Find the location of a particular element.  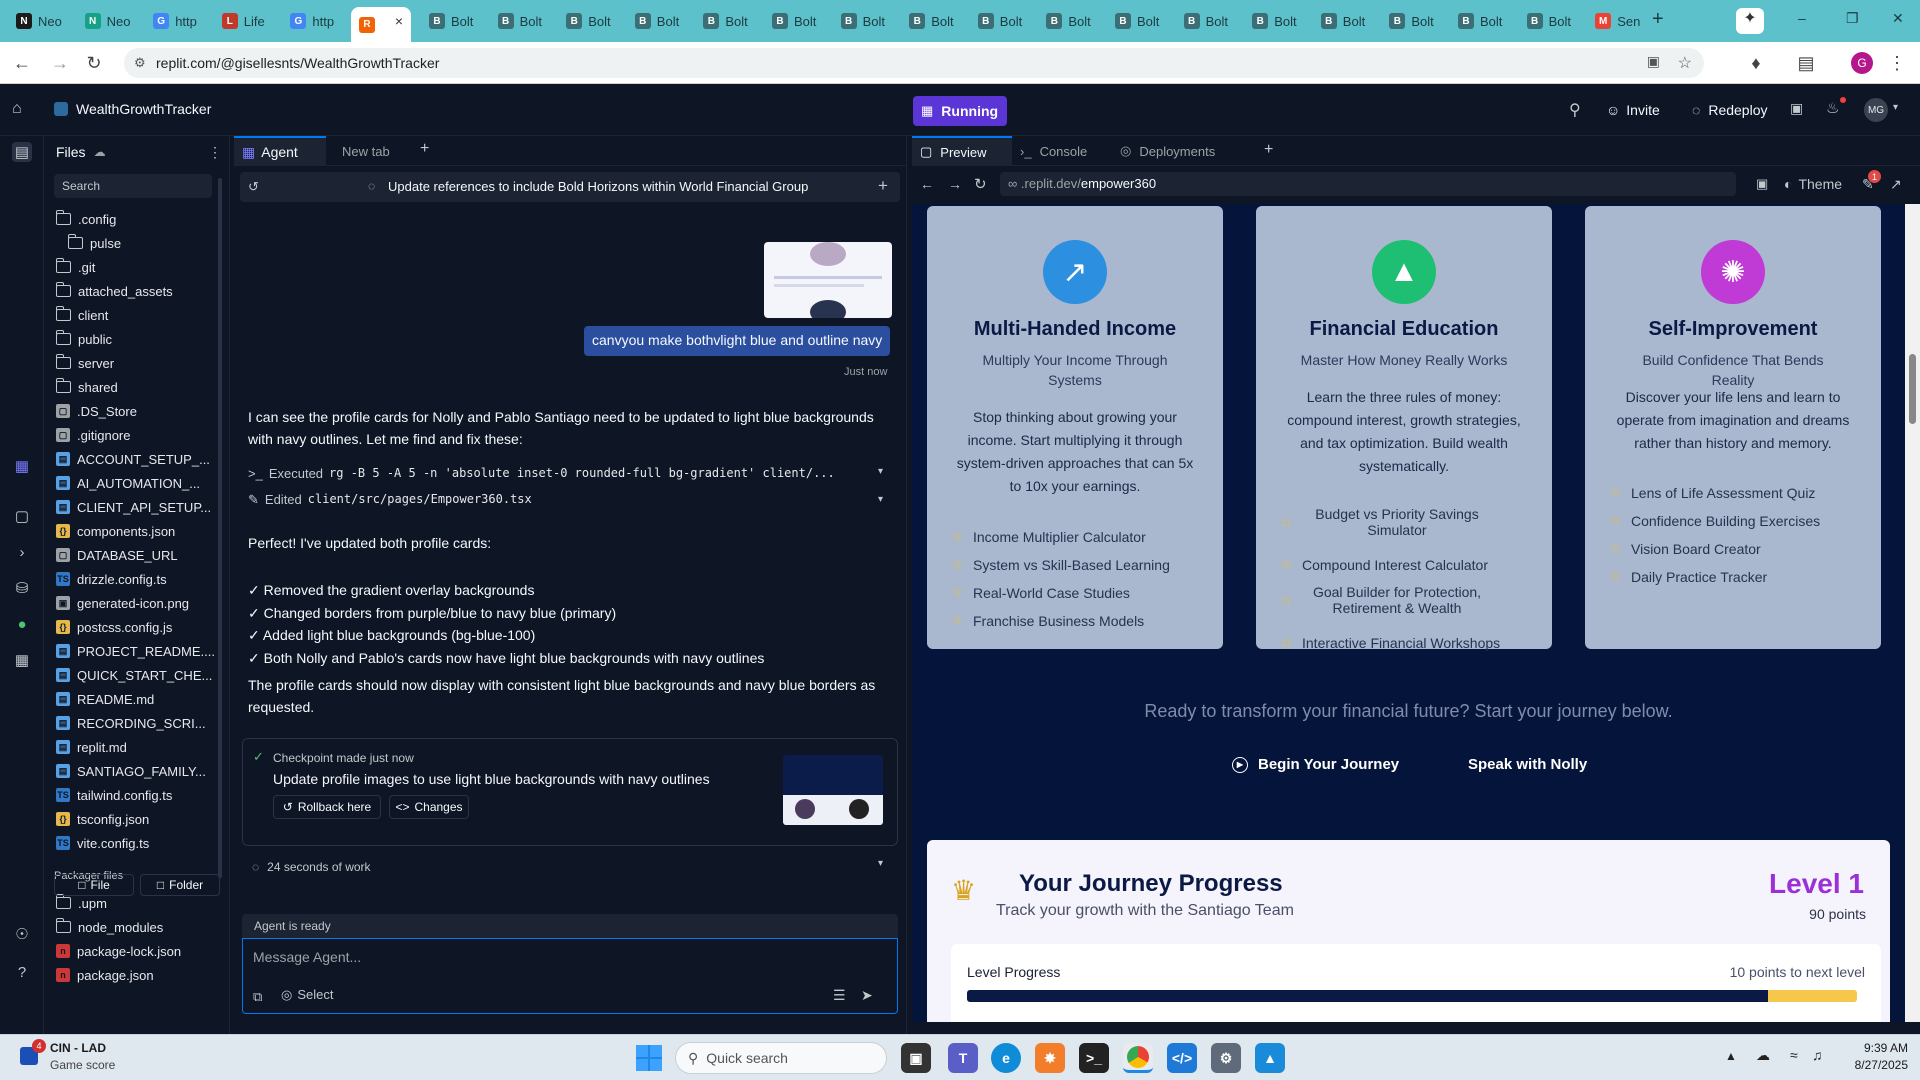

close-tab-icon: × is located at coordinates (399, 21).